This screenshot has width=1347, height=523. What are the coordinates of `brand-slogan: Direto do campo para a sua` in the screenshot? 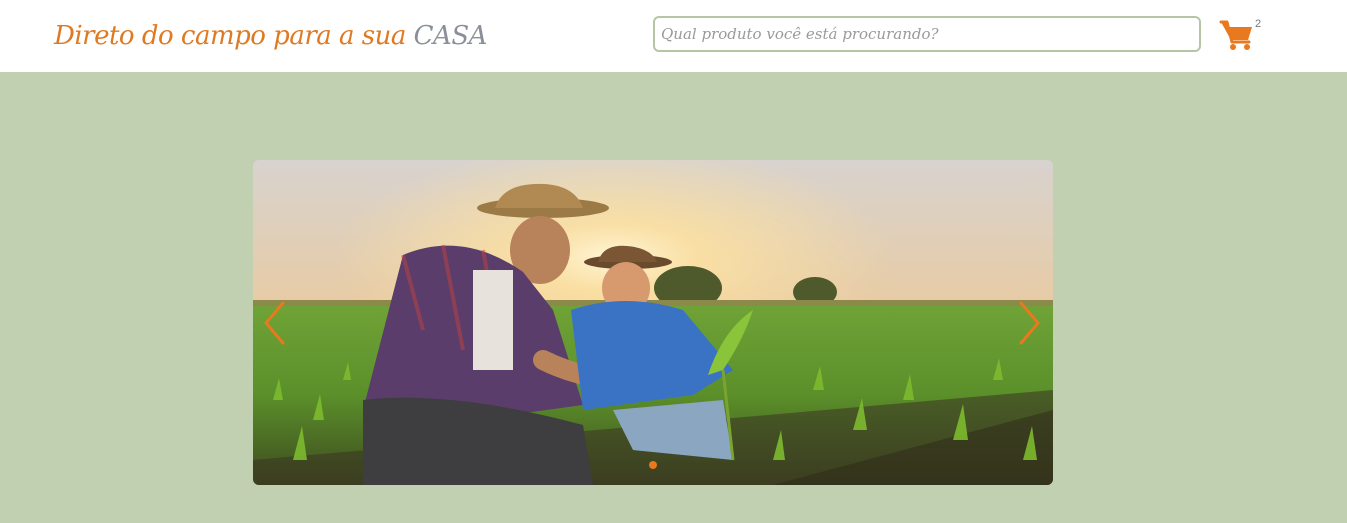 It's located at (230, 36).